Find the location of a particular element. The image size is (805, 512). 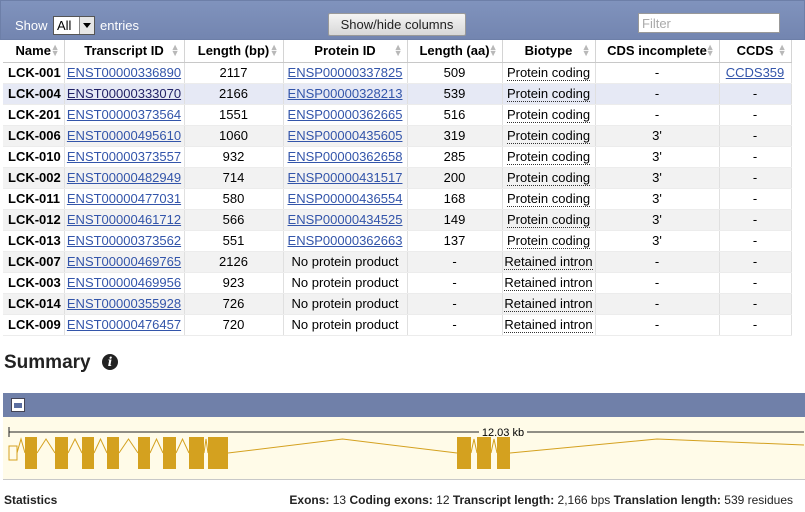

column-header: CDS incomplete ▲ ▼ is located at coordinates (657, 51).